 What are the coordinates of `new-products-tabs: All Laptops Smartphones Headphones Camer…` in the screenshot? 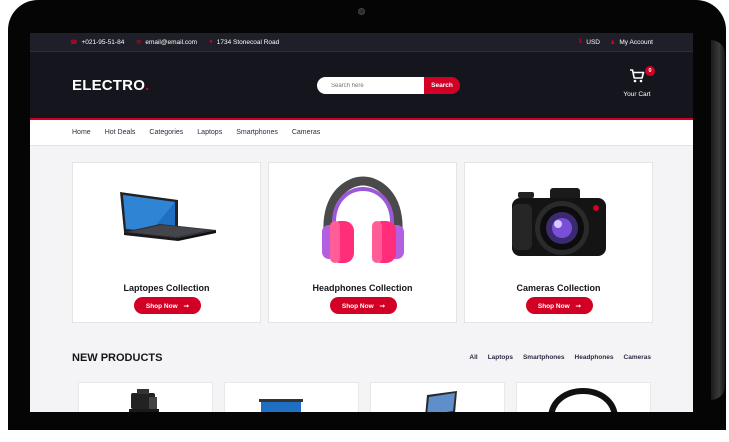 It's located at (555, 357).